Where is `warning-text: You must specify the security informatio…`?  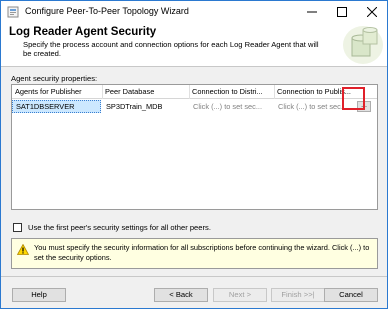 warning-text: You must specify the security informatio… is located at coordinates (202, 252).